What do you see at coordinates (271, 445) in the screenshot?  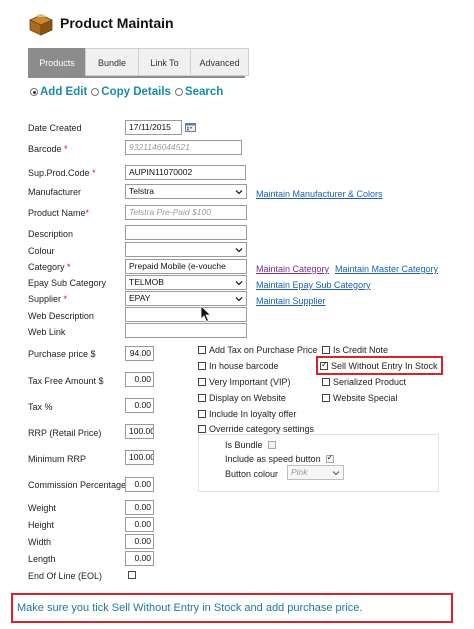 I see `is-bundle-checkbox` at bounding box center [271, 445].